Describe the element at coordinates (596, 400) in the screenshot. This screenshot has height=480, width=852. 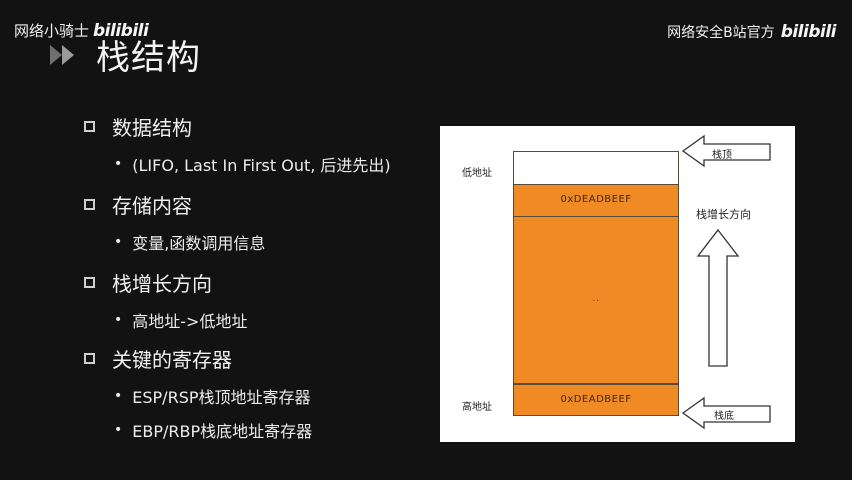
I see `stack-cell-bottom: 0xDEADBEEF` at that location.